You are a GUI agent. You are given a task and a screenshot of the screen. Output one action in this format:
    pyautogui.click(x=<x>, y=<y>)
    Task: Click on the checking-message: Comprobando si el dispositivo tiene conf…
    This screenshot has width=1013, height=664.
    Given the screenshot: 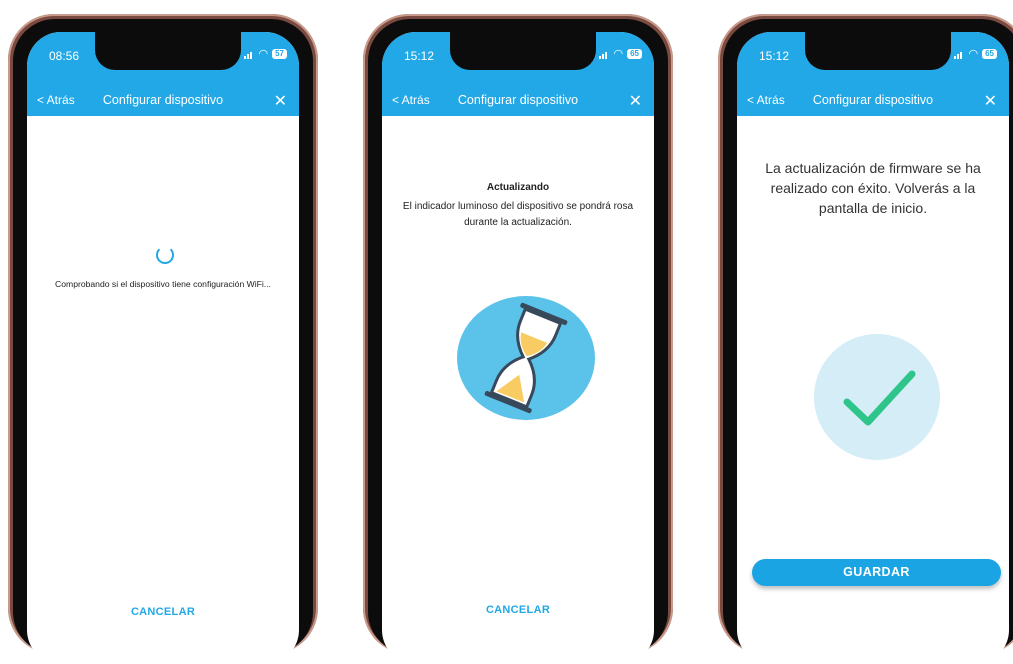 What is the action you would take?
    pyautogui.click(x=163, y=284)
    